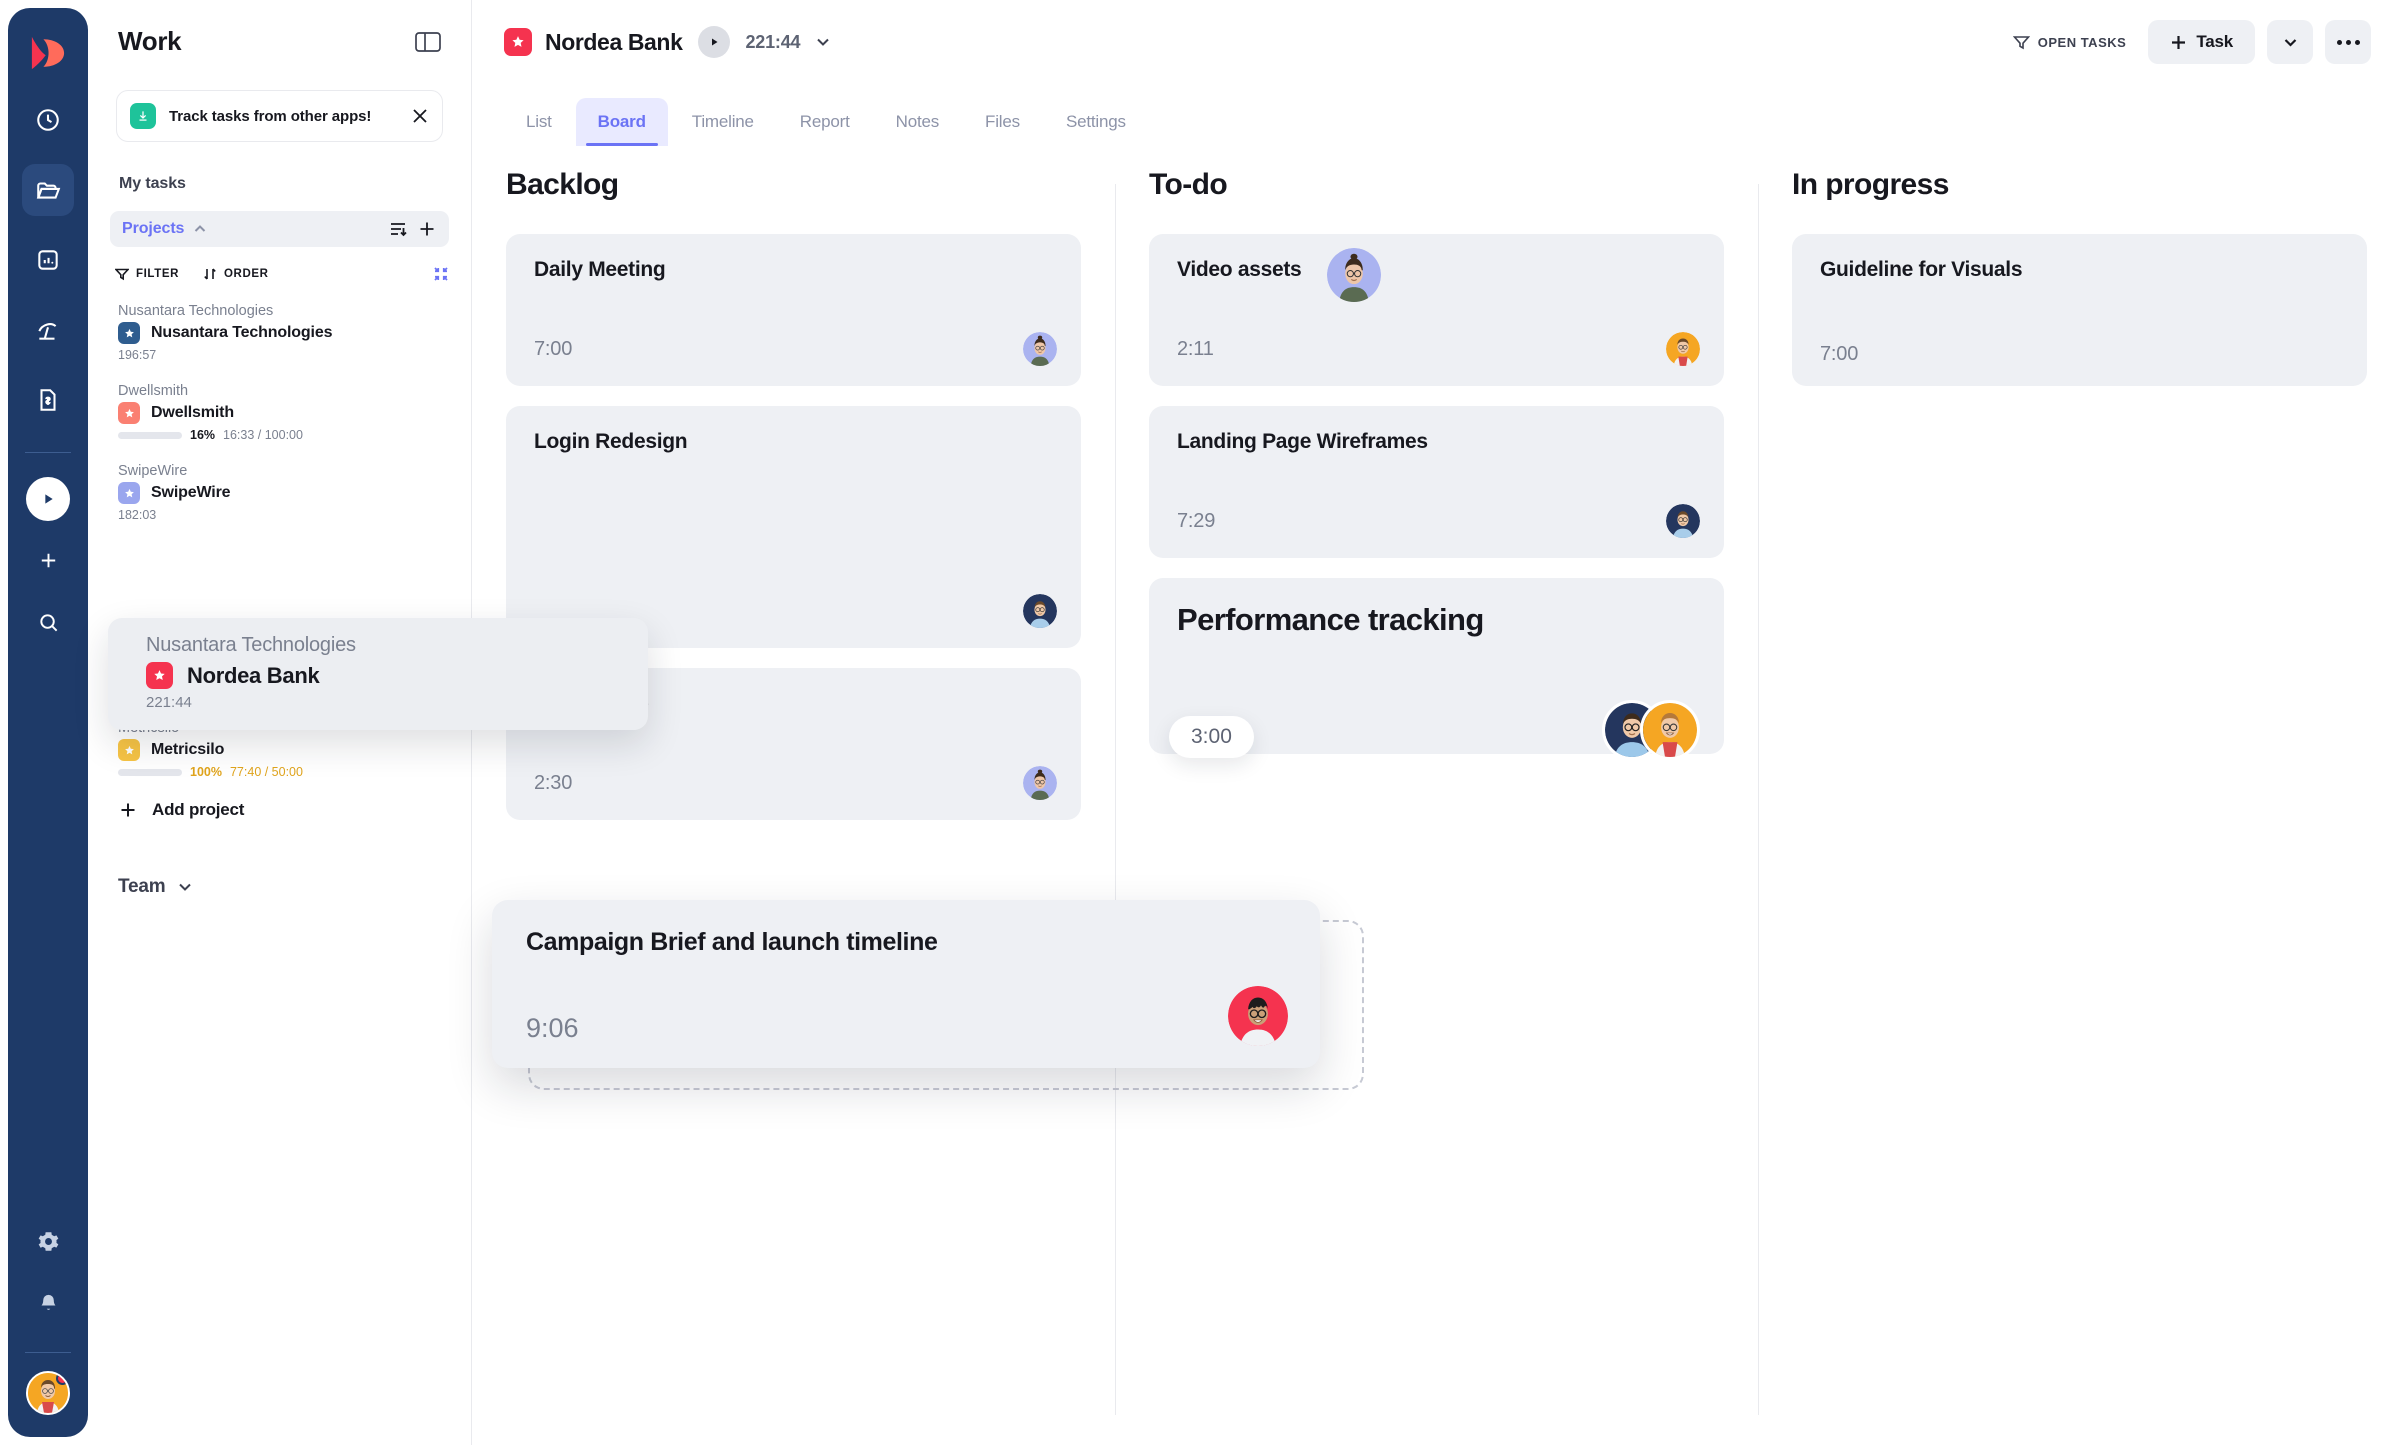 This screenshot has height=1445, width=2401. What do you see at coordinates (48, 622) in the screenshot?
I see `search-icon` at bounding box center [48, 622].